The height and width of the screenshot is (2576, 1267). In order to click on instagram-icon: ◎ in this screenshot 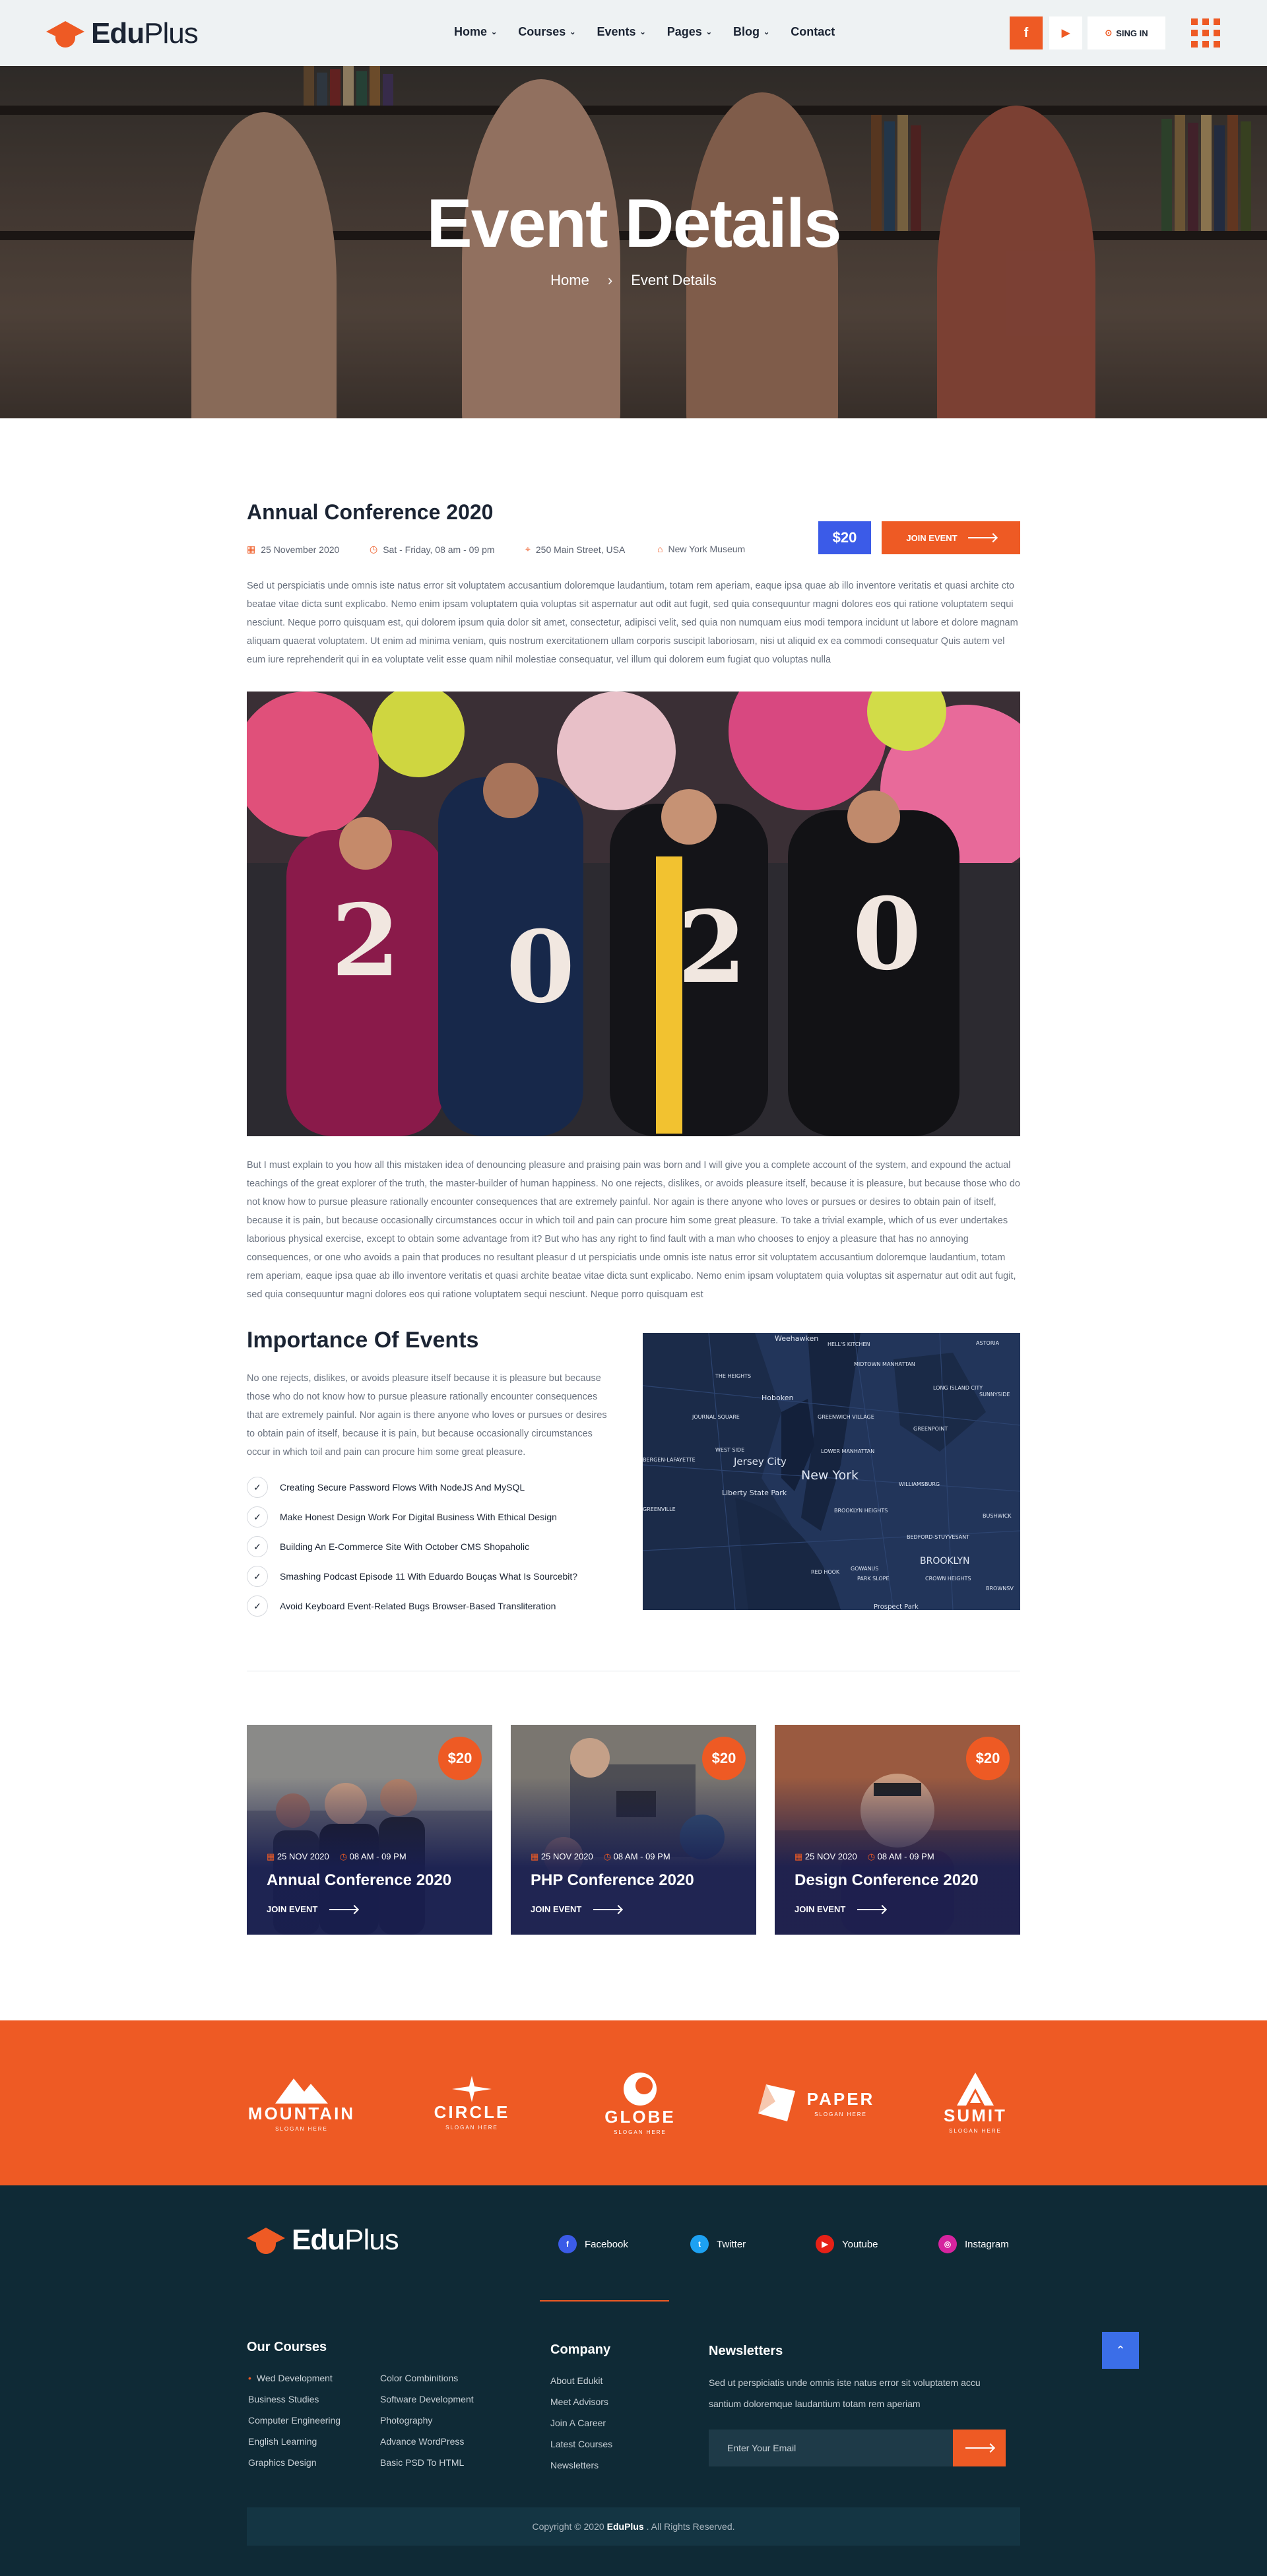, I will do `click(947, 2244)`.